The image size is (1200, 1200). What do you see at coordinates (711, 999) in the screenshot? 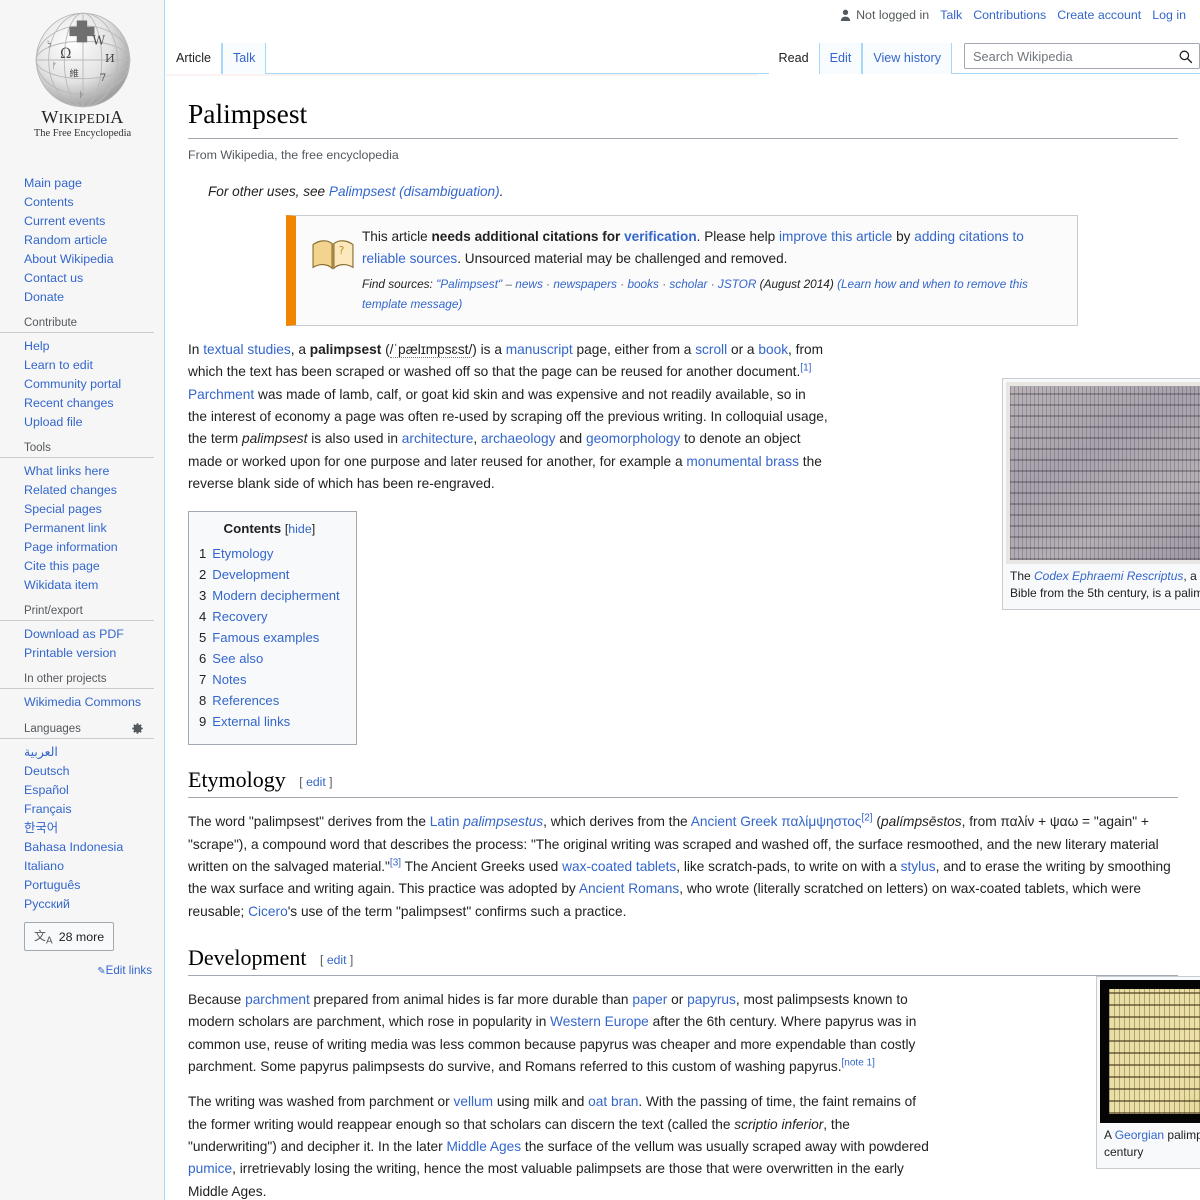
I see `development1-link-5: papyrus` at bounding box center [711, 999].